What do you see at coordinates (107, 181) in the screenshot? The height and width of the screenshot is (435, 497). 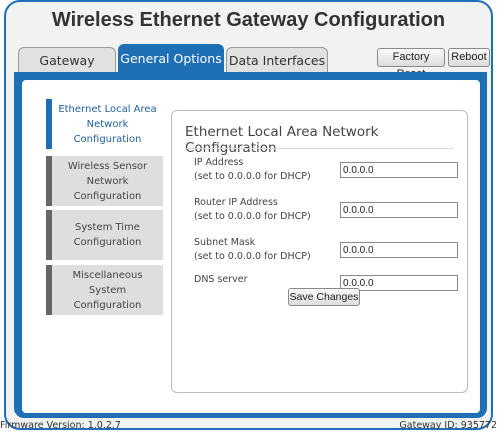 I see `sidebar-item-label: Wireless Sensor Network Configuration` at bounding box center [107, 181].